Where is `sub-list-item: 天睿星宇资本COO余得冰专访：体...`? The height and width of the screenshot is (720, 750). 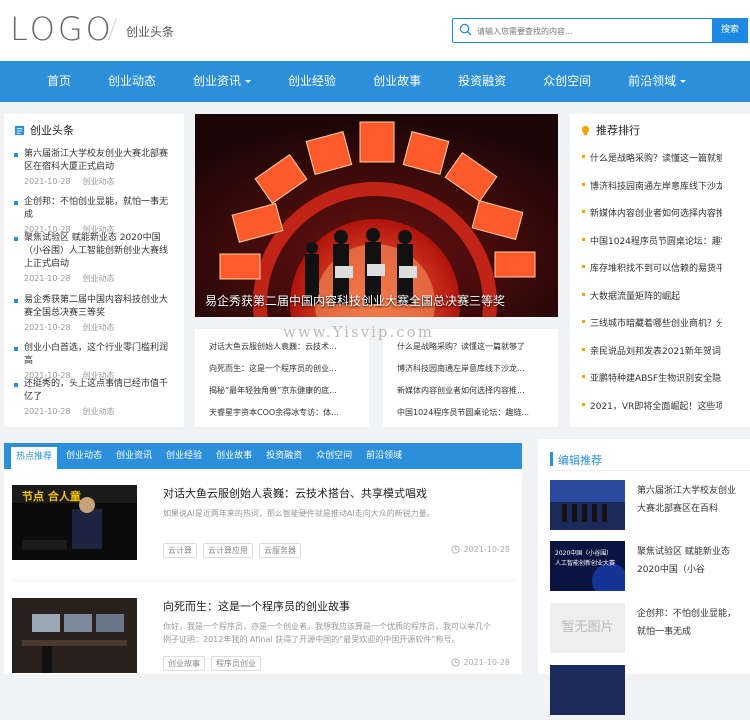
sub-list-item: 天睿星宇资本COO余得冰专访：体... is located at coordinates (284, 412).